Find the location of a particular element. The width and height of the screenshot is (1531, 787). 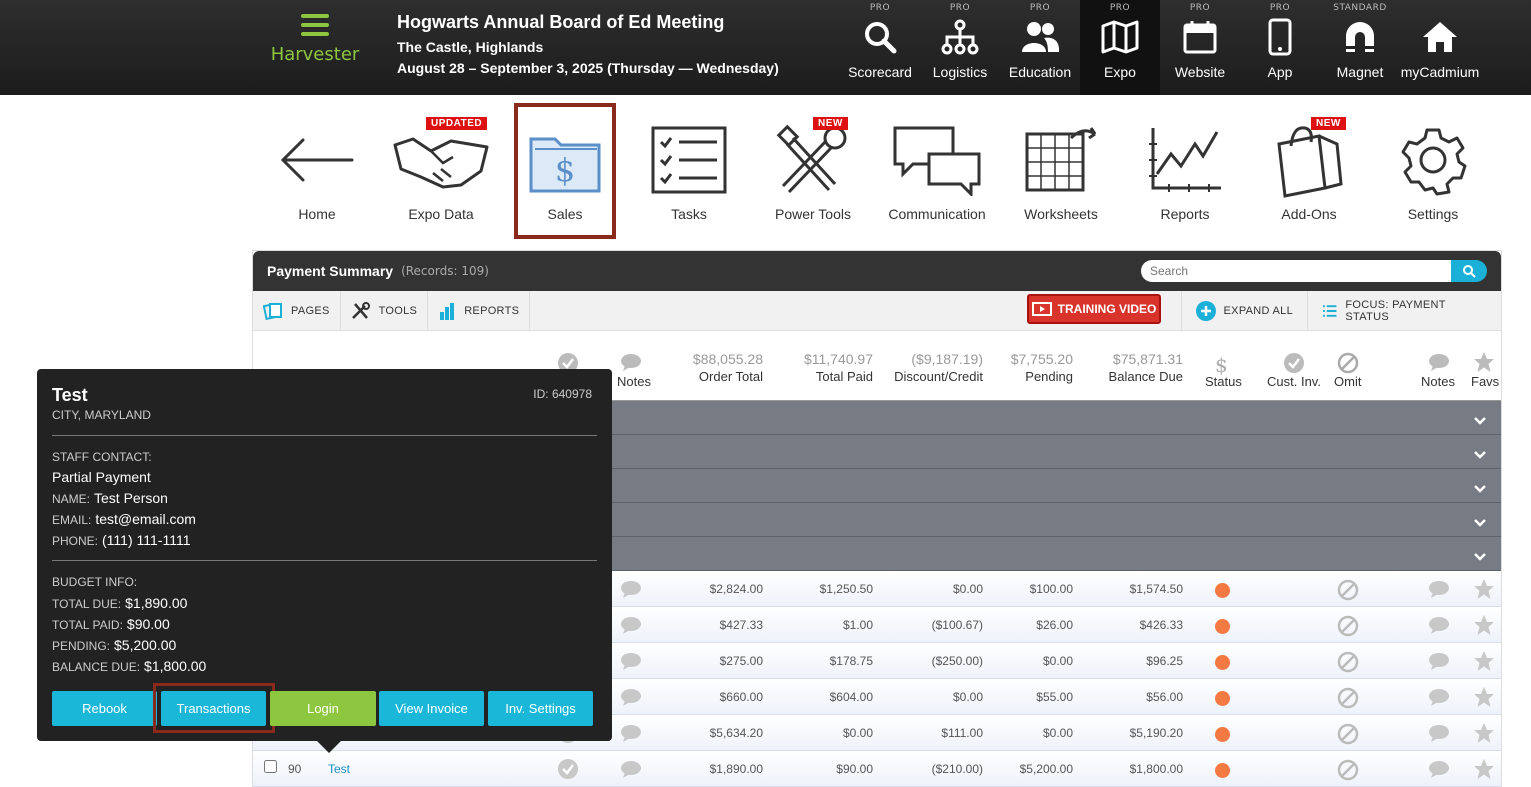

balance-cell: $426.33 is located at coordinates (1161, 625).